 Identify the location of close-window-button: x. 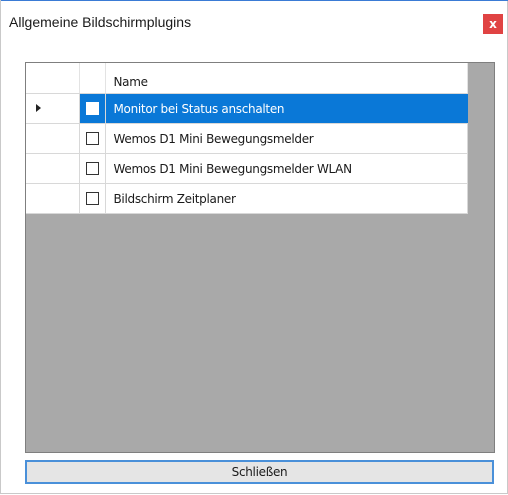
(493, 24).